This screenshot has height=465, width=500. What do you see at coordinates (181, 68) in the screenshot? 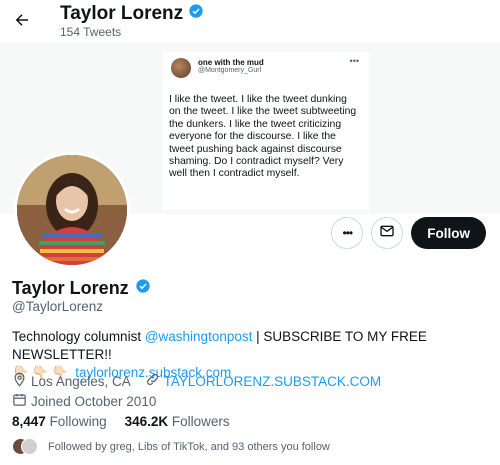
I see `banner-tweet-avatar` at bounding box center [181, 68].